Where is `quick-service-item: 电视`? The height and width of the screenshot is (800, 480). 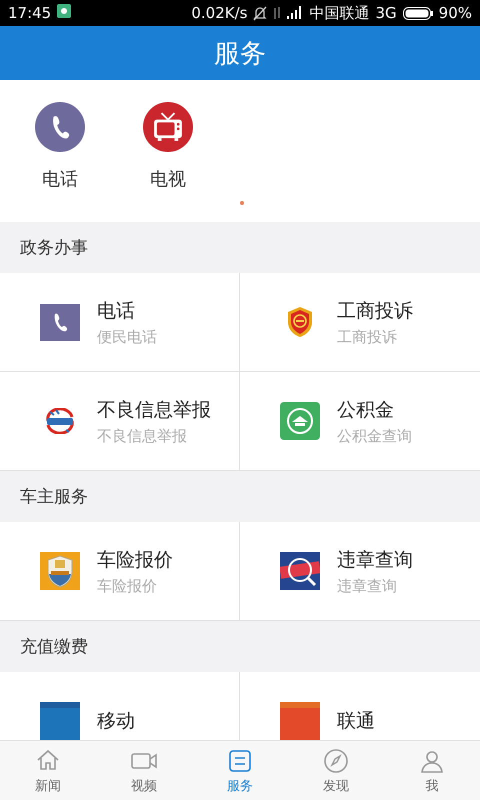 quick-service-item: 电视 is located at coordinates (168, 136).